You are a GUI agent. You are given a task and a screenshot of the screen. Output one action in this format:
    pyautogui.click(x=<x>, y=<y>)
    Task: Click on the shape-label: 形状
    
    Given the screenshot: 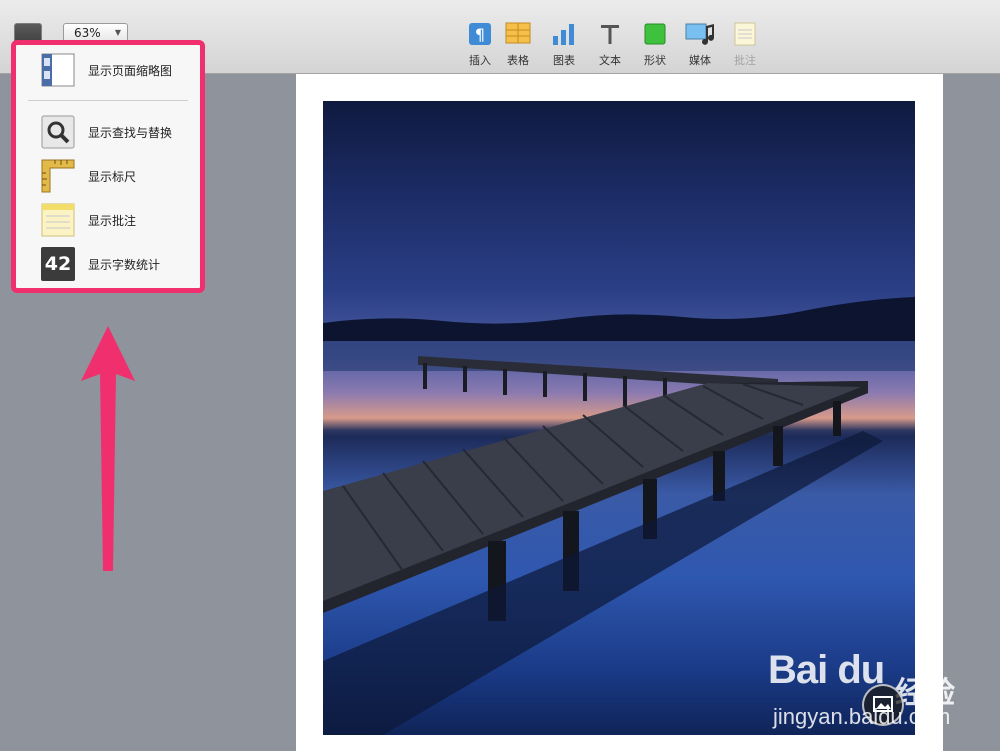 What is the action you would take?
    pyautogui.click(x=655, y=60)
    